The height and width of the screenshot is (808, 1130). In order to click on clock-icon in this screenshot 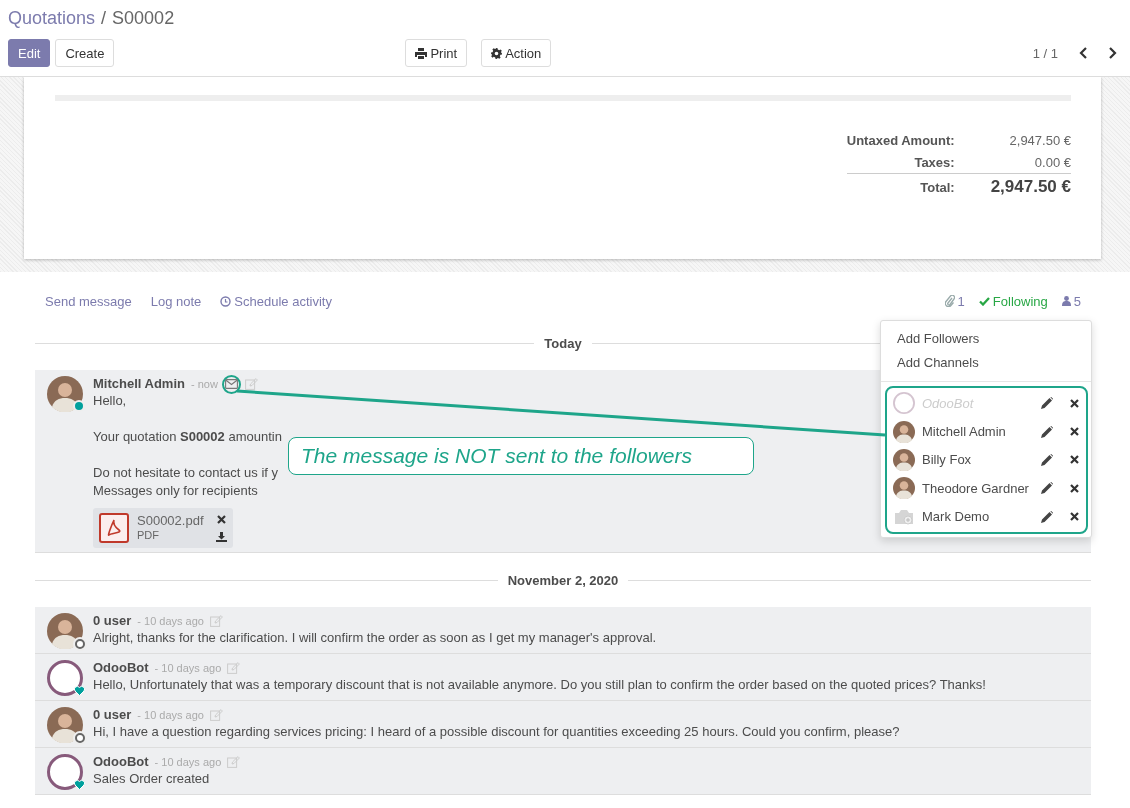, I will do `click(226, 301)`.